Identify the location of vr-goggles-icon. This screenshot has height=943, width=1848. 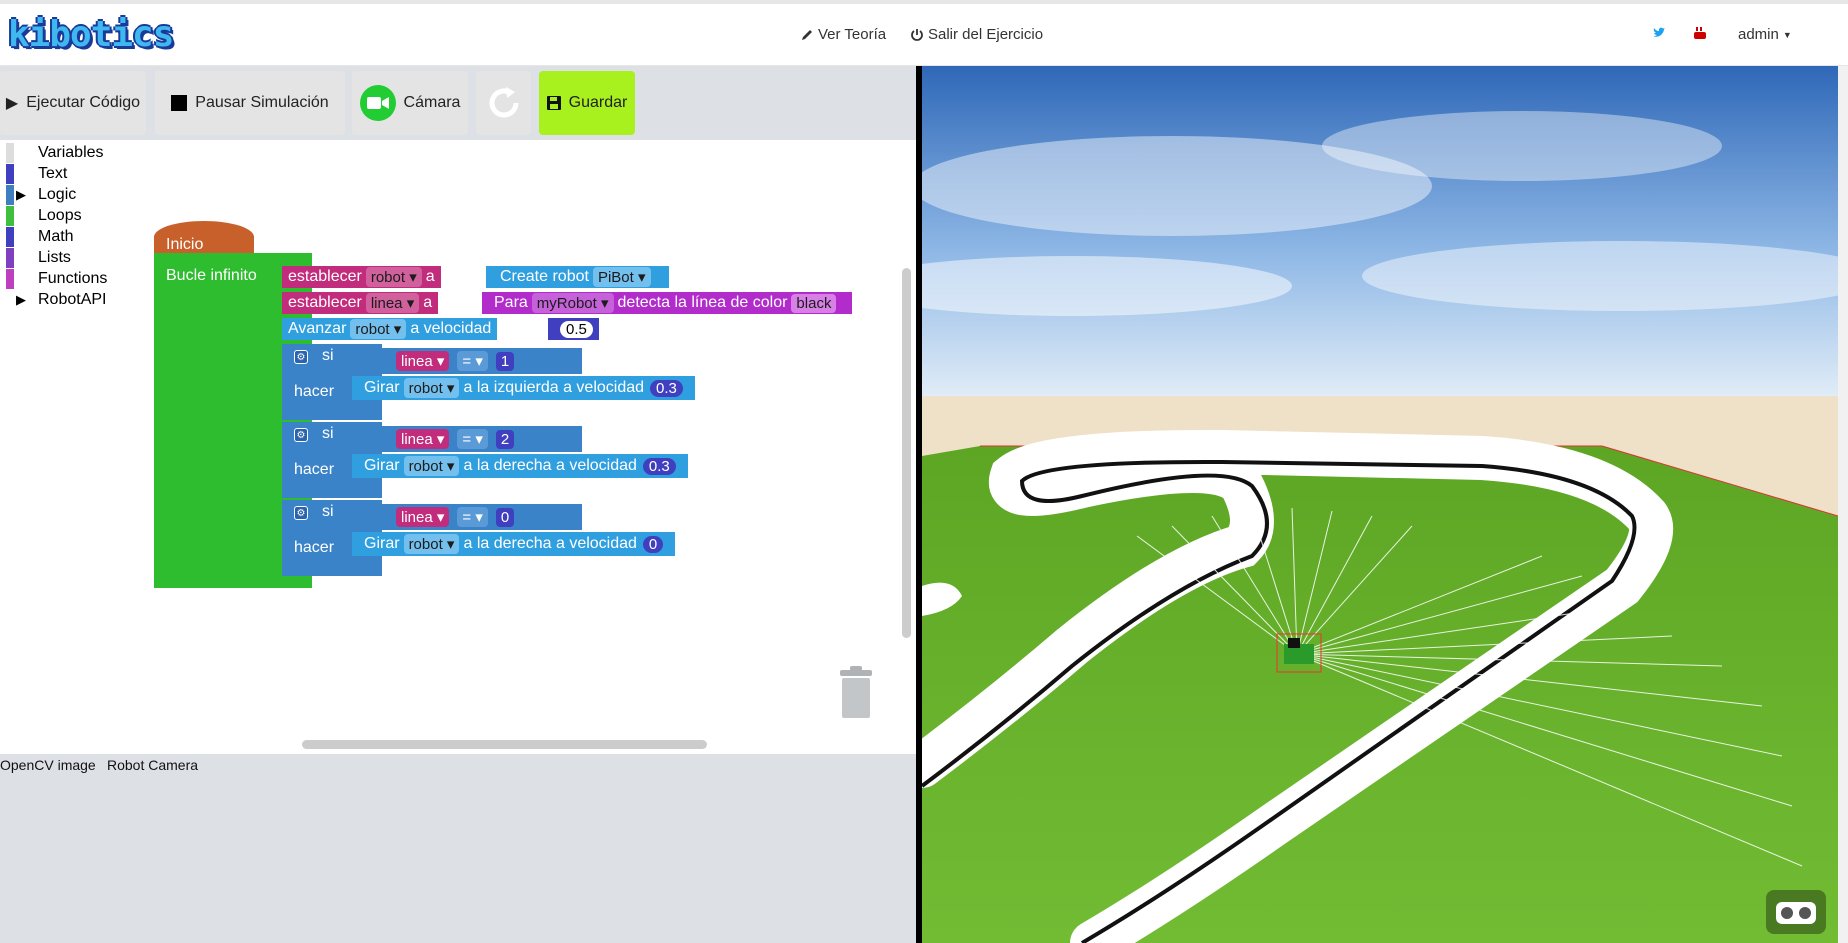
(1796, 912).